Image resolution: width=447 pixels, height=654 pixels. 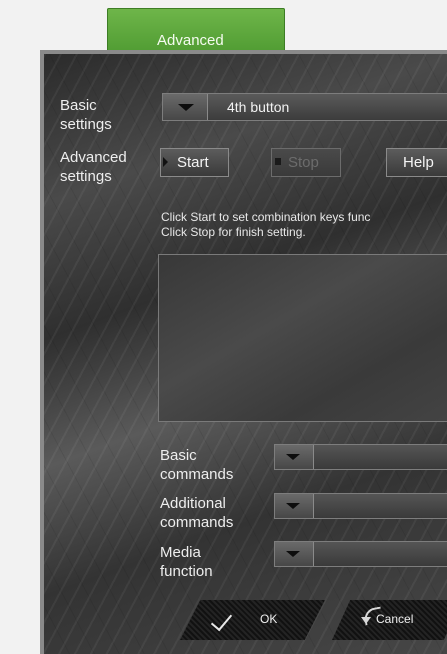 I want to click on window-left-margin, so click(x=20, y=320).